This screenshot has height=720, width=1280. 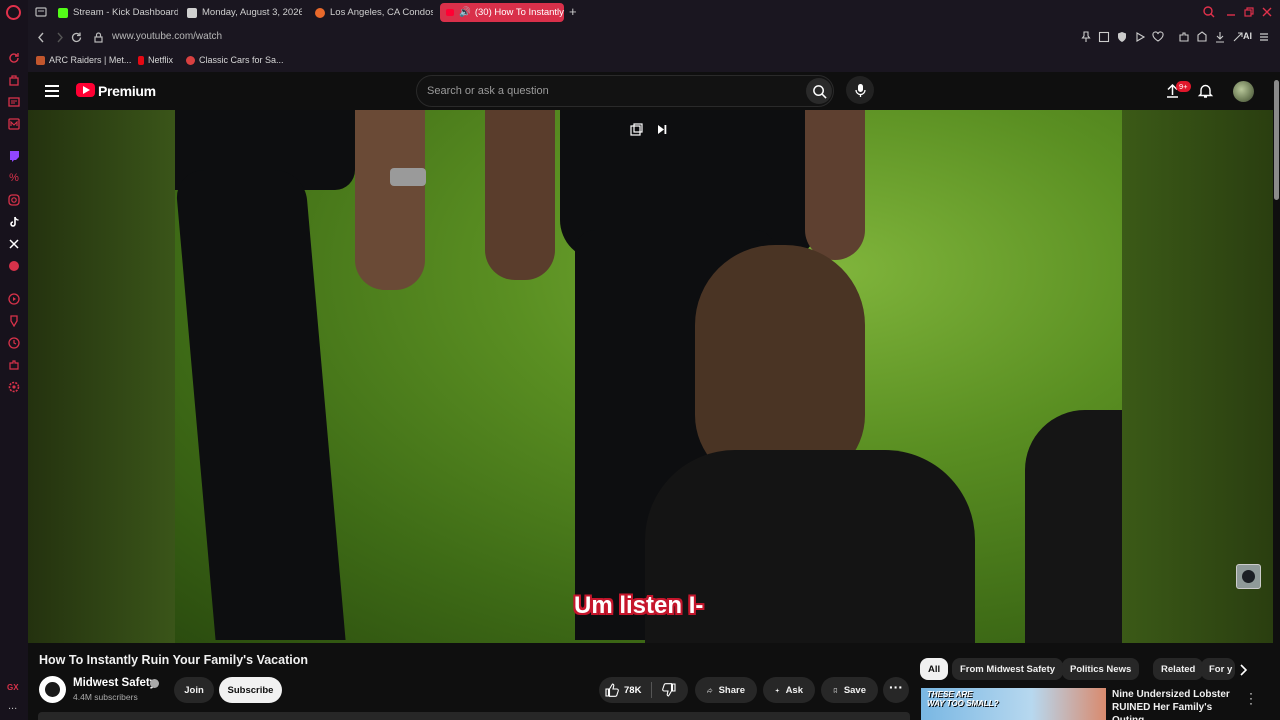 What do you see at coordinates (1243, 91) in the screenshot?
I see `user-avatar` at bounding box center [1243, 91].